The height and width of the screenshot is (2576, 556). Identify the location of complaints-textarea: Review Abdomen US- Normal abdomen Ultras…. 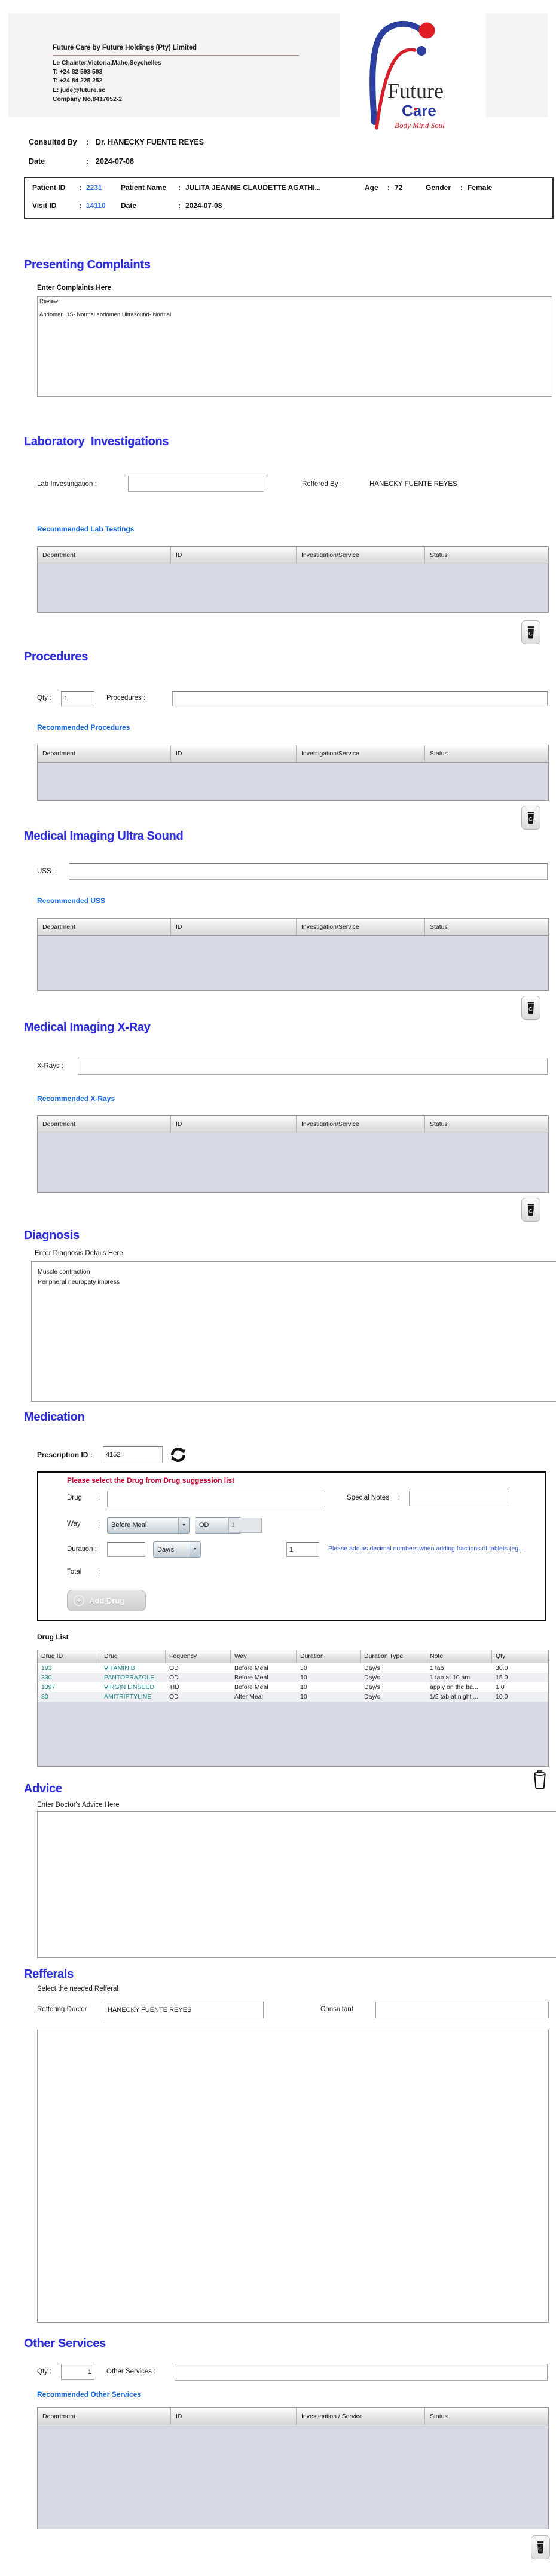
(295, 346).